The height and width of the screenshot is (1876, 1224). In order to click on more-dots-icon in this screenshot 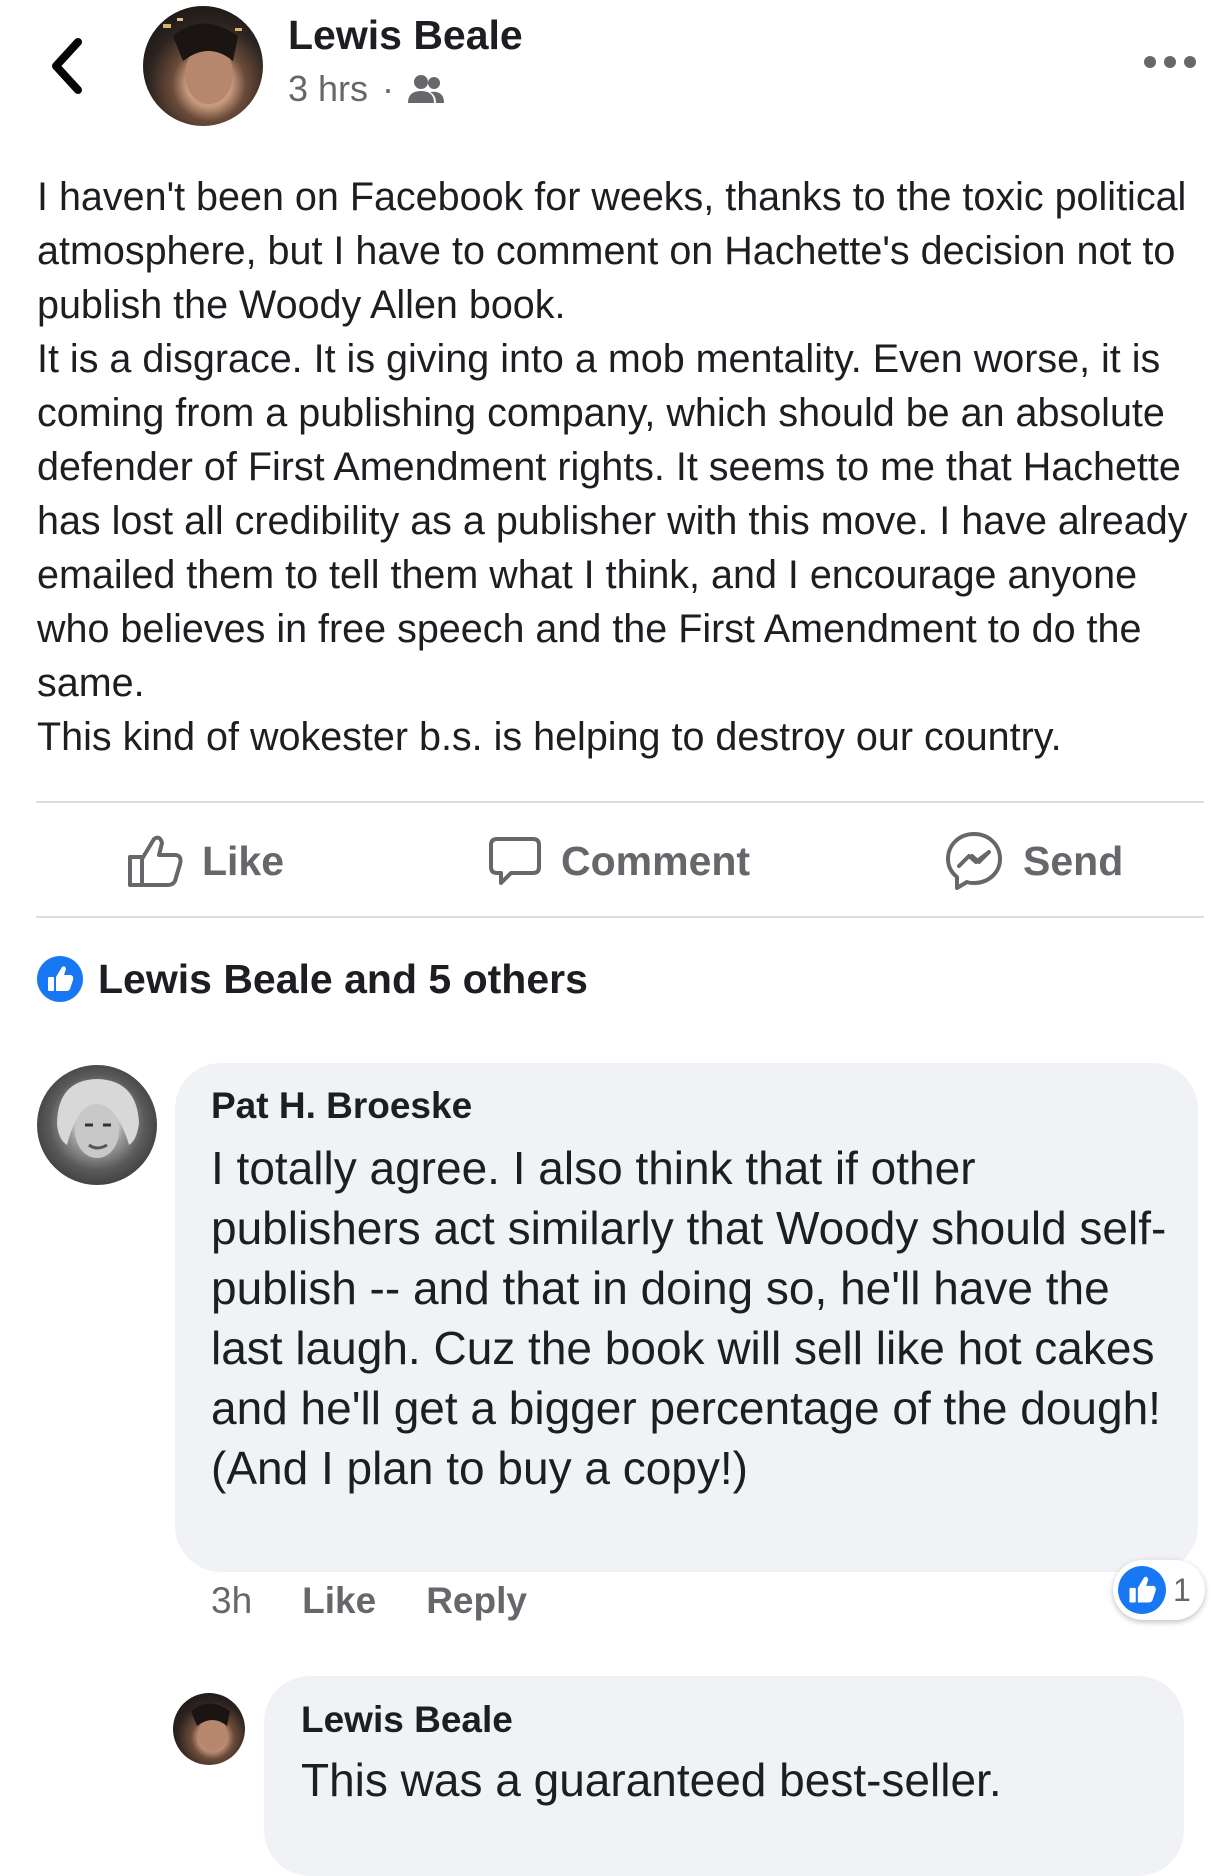, I will do `click(1170, 62)`.